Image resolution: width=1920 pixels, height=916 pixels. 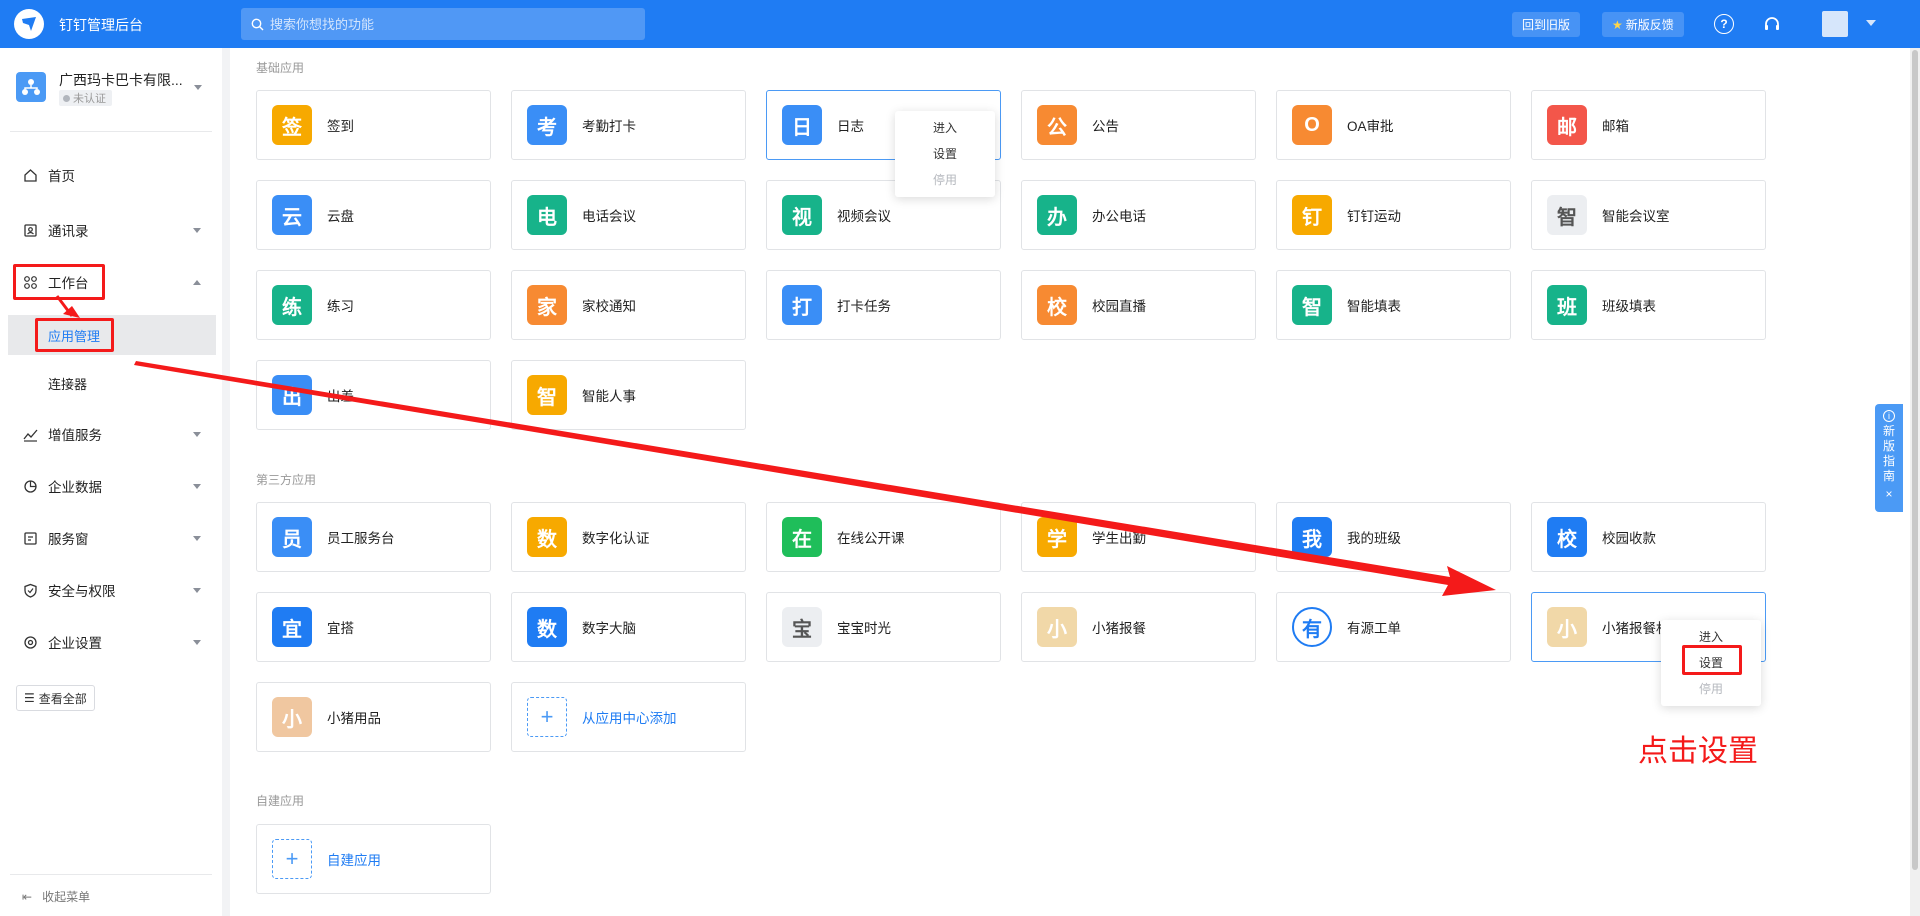 I want to click on annotation-text: 点击设置, so click(x=1698, y=751).